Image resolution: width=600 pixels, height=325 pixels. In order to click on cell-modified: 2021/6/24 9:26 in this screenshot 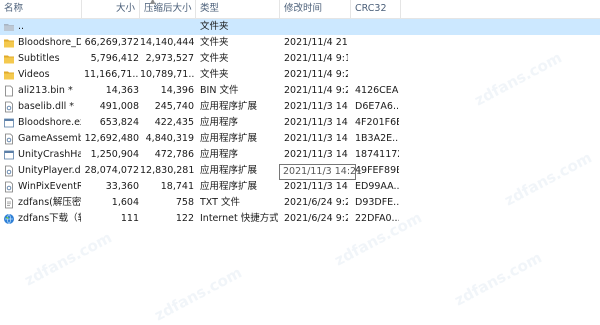, I will do `click(316, 218)`.